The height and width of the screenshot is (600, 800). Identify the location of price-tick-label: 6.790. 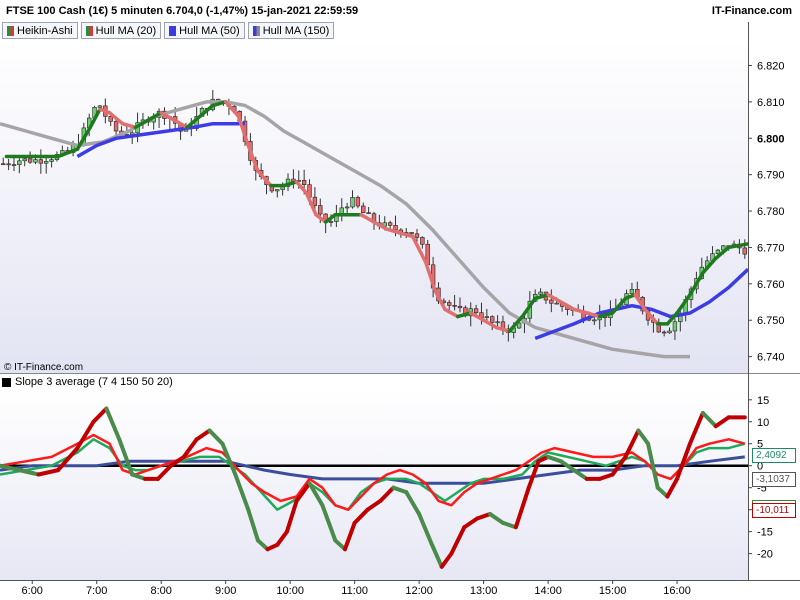
(771, 176).